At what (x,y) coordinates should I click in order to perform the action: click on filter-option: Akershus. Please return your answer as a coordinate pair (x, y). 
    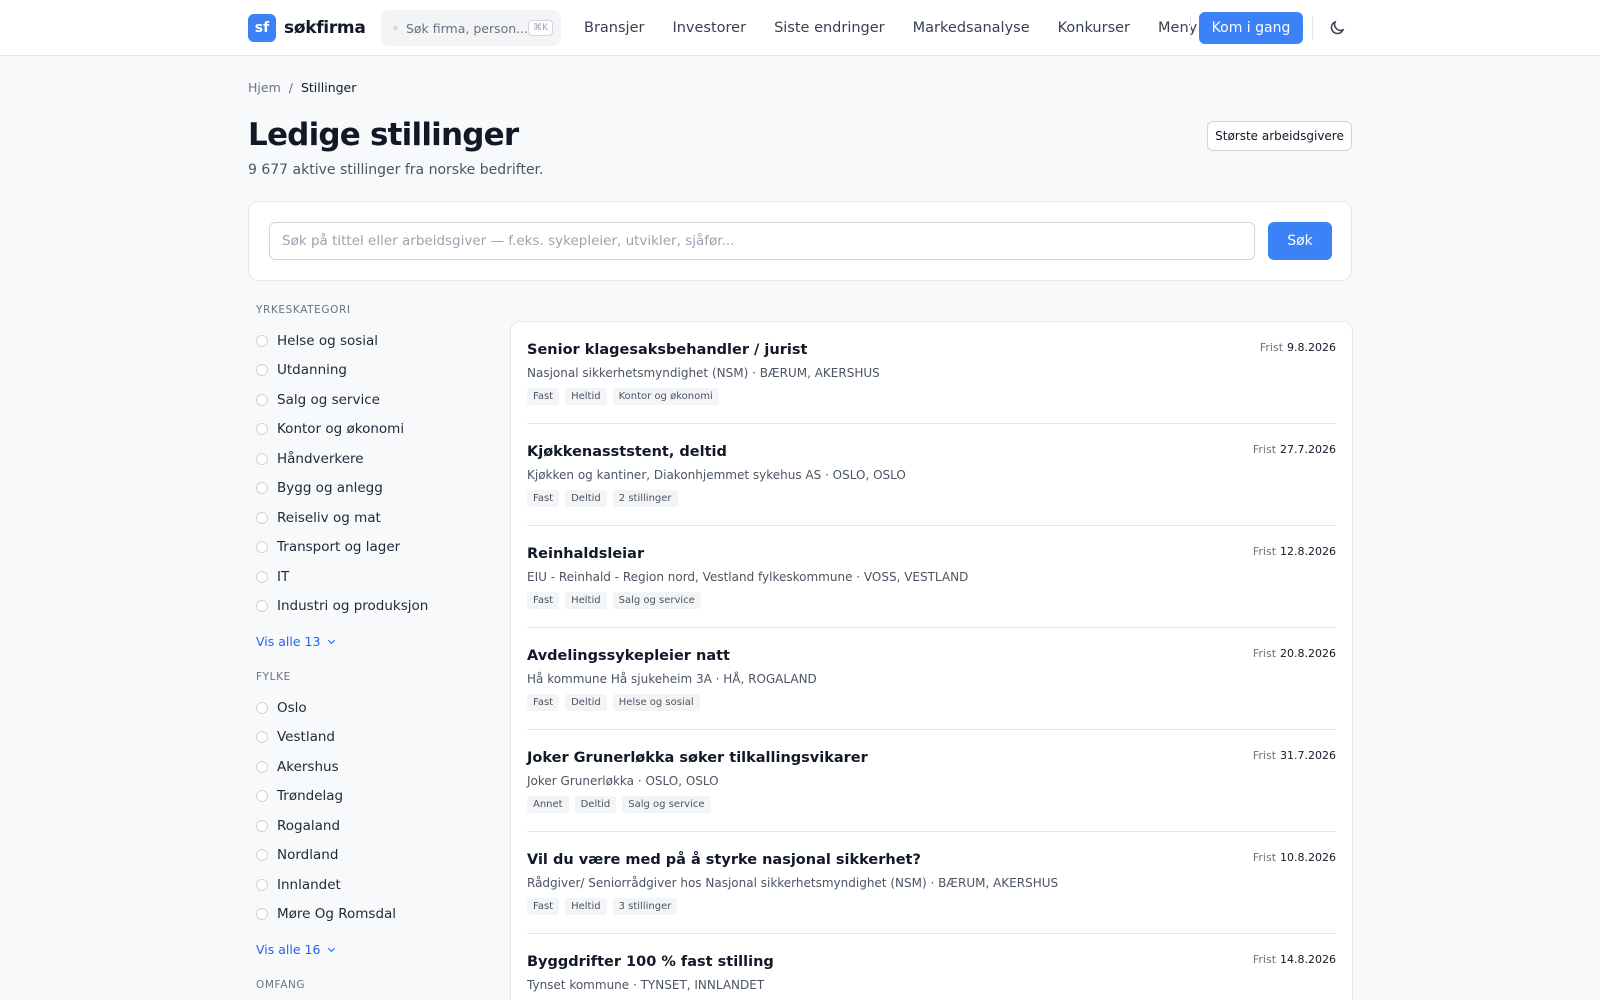
    Looking at the image, I should click on (371, 767).